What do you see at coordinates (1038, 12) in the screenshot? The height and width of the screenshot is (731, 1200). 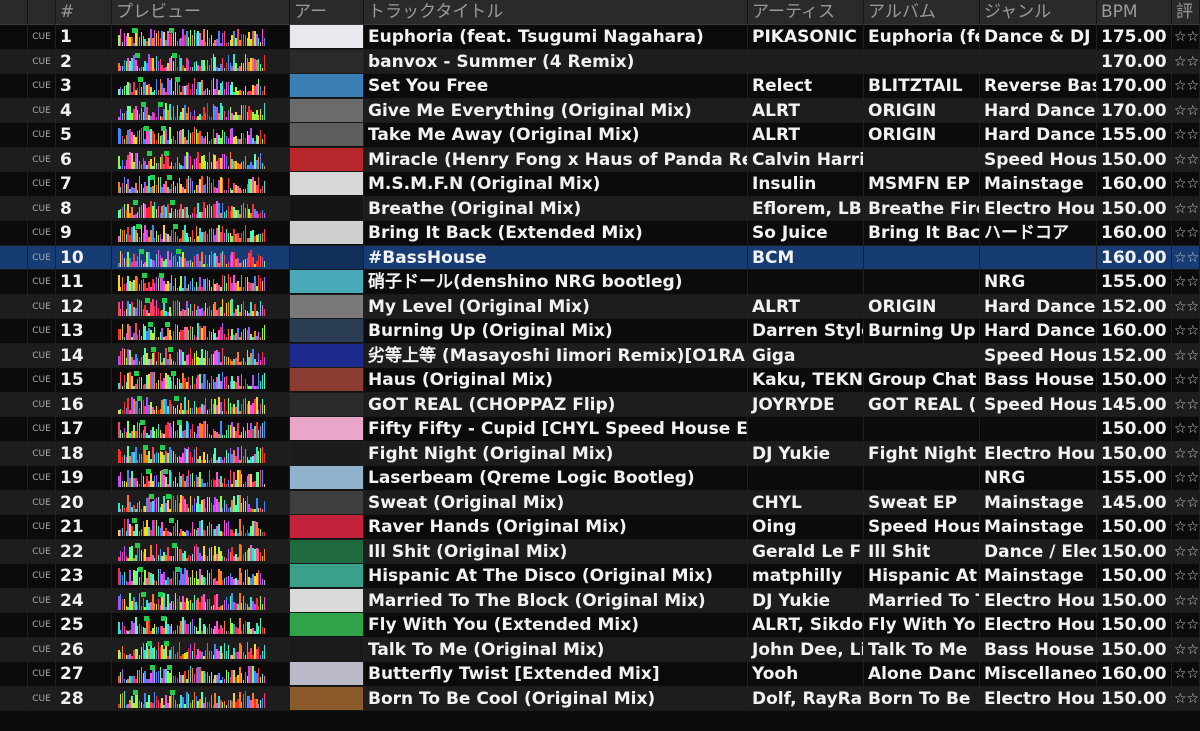 I see `column-header-genre: ジャンル` at bounding box center [1038, 12].